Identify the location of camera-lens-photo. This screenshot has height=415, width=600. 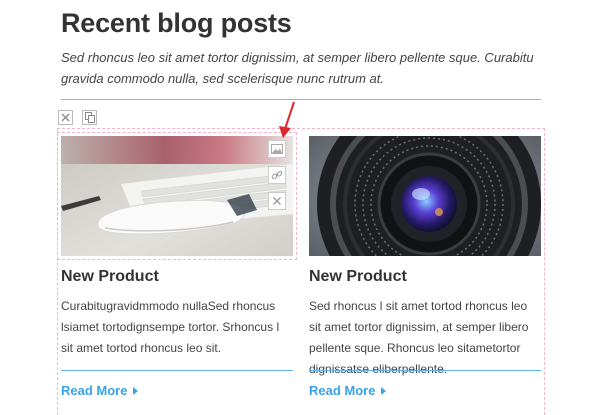
(425, 196).